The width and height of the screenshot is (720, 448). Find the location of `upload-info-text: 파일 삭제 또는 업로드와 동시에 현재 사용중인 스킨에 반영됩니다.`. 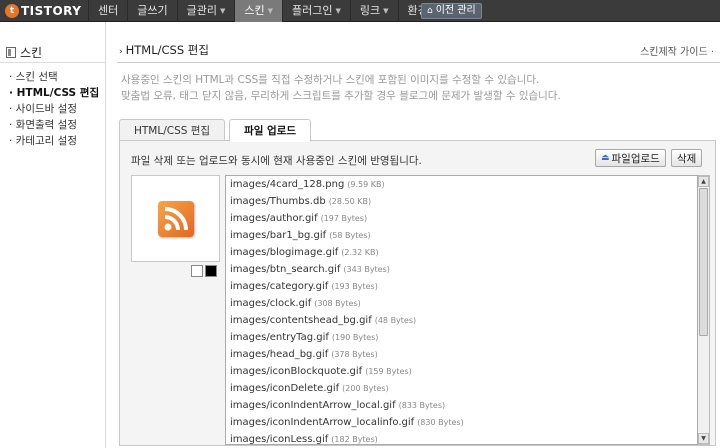

upload-info-text: 파일 삭제 또는 업로드와 동시에 현재 사용중인 스킨에 반영됩니다. is located at coordinates (276, 161).